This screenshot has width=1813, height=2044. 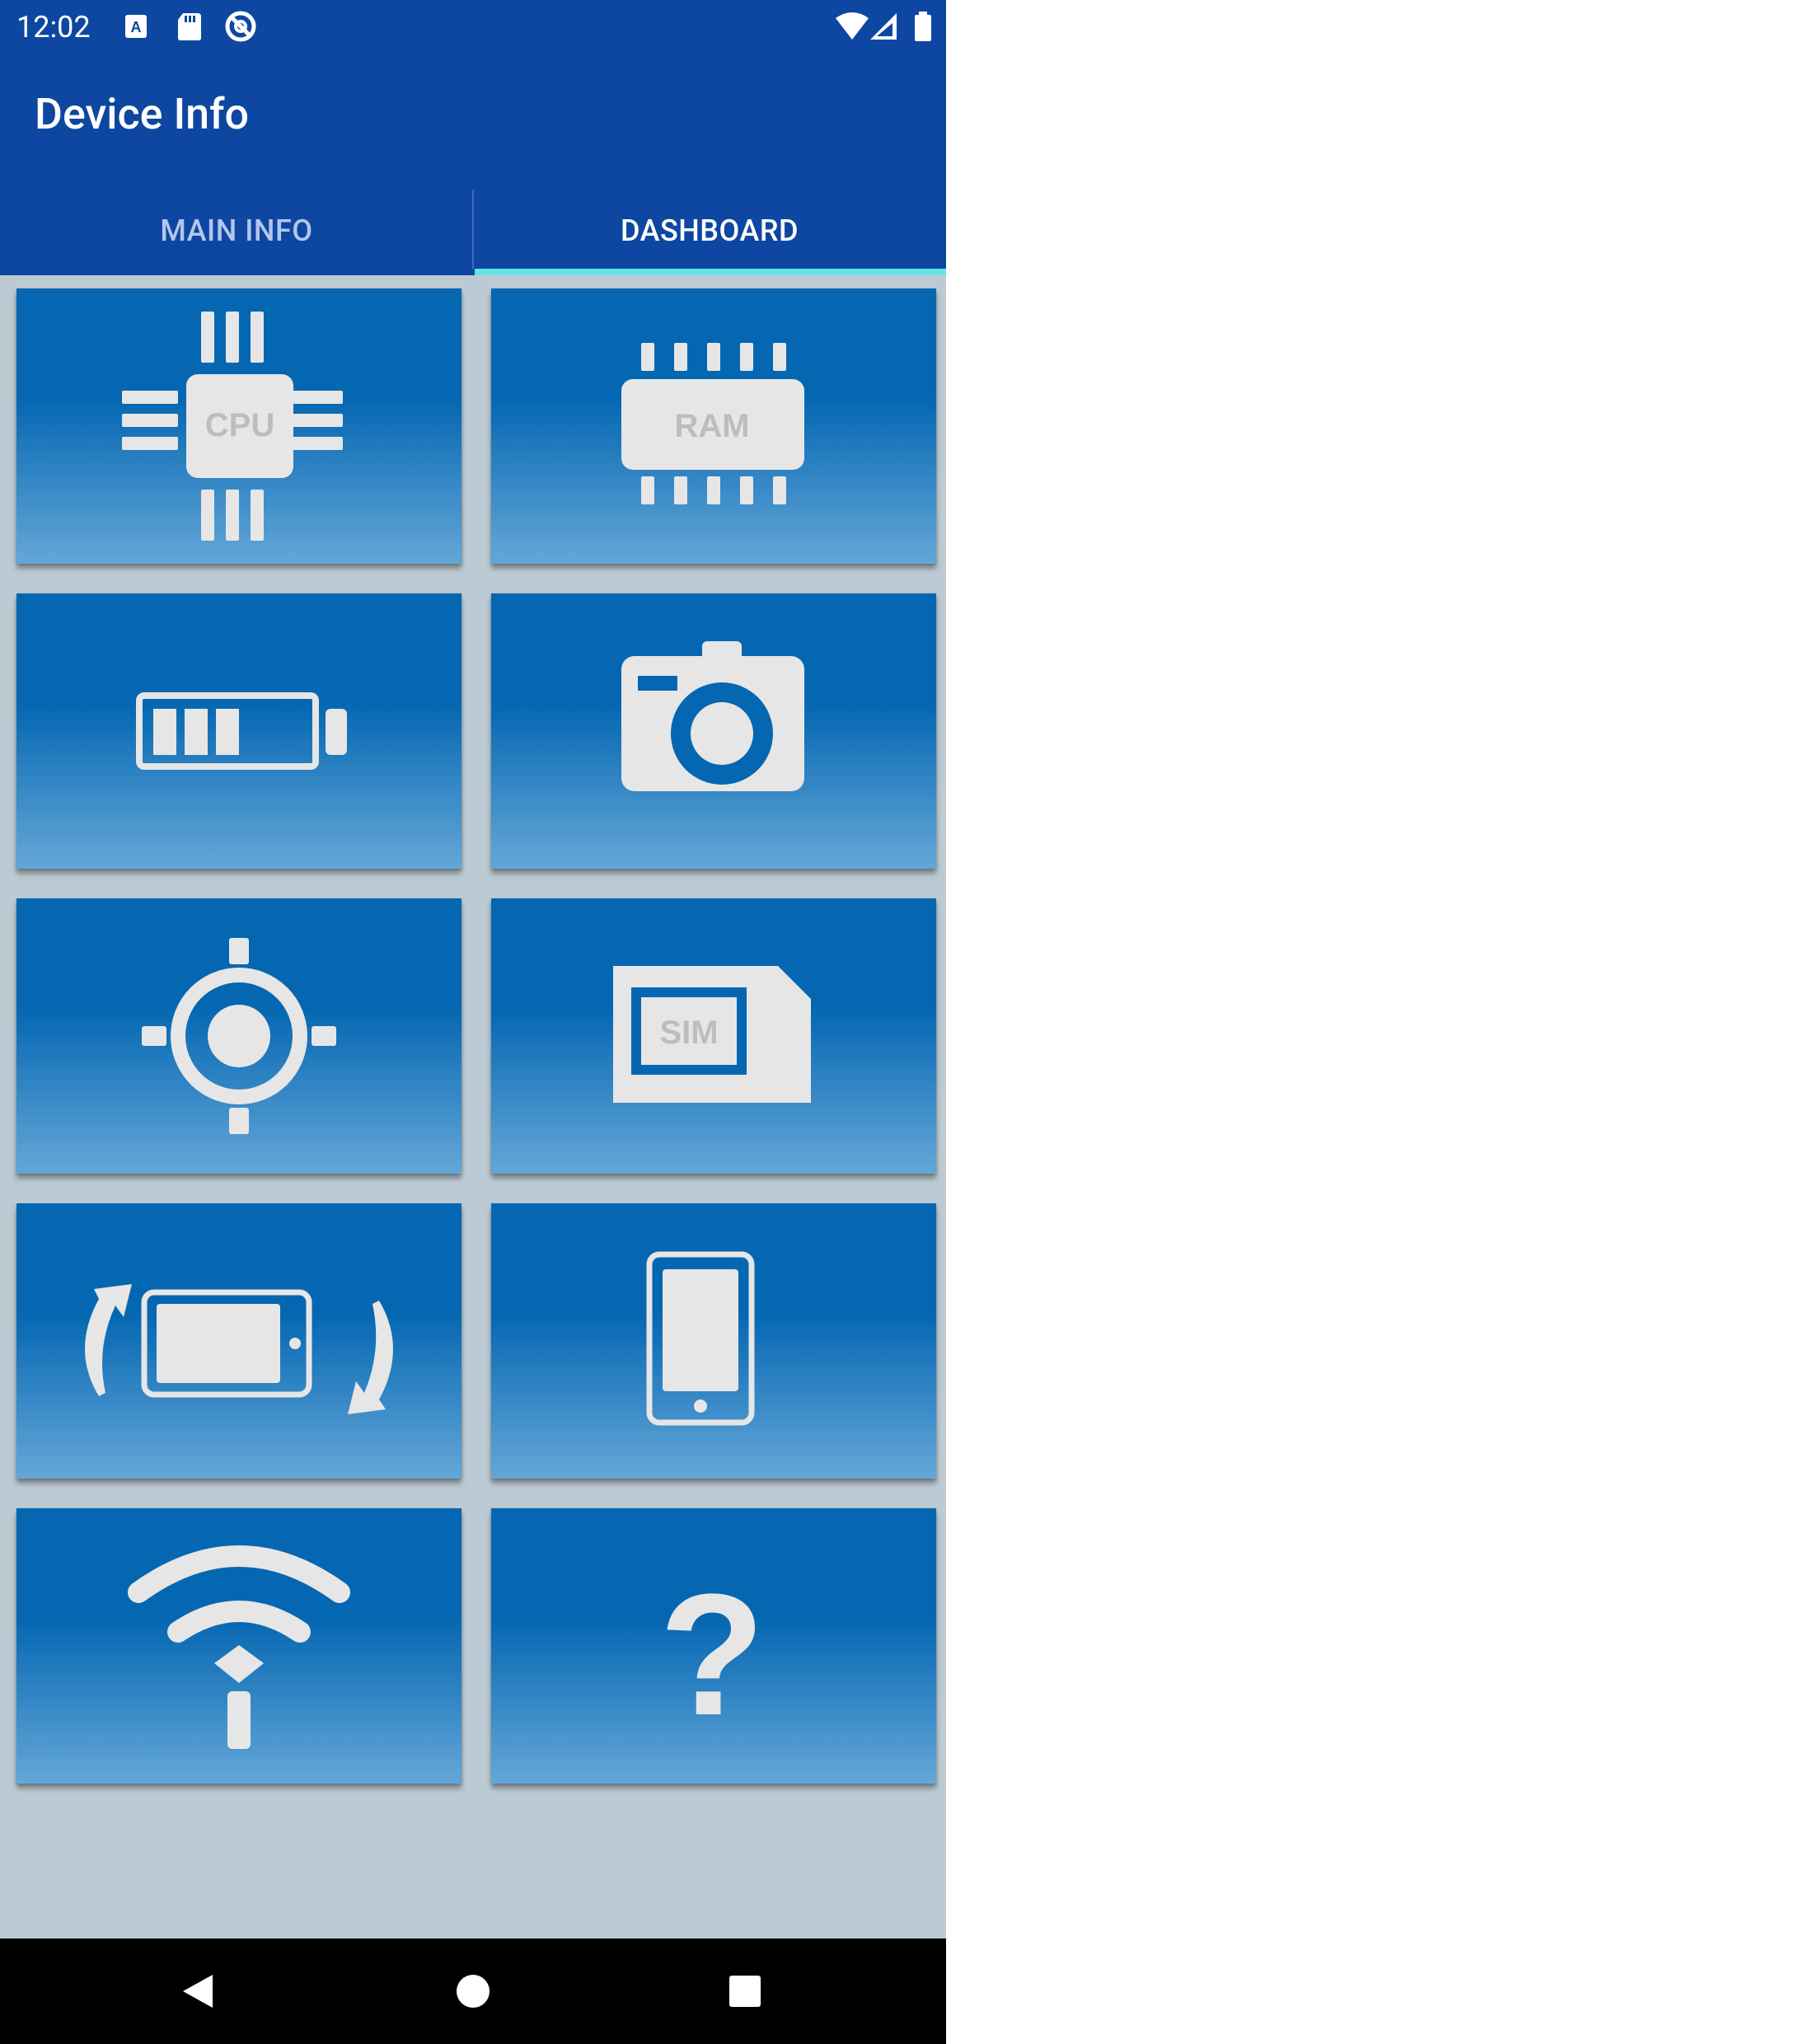 I want to click on location-target-icon, so click(x=239, y=1036).